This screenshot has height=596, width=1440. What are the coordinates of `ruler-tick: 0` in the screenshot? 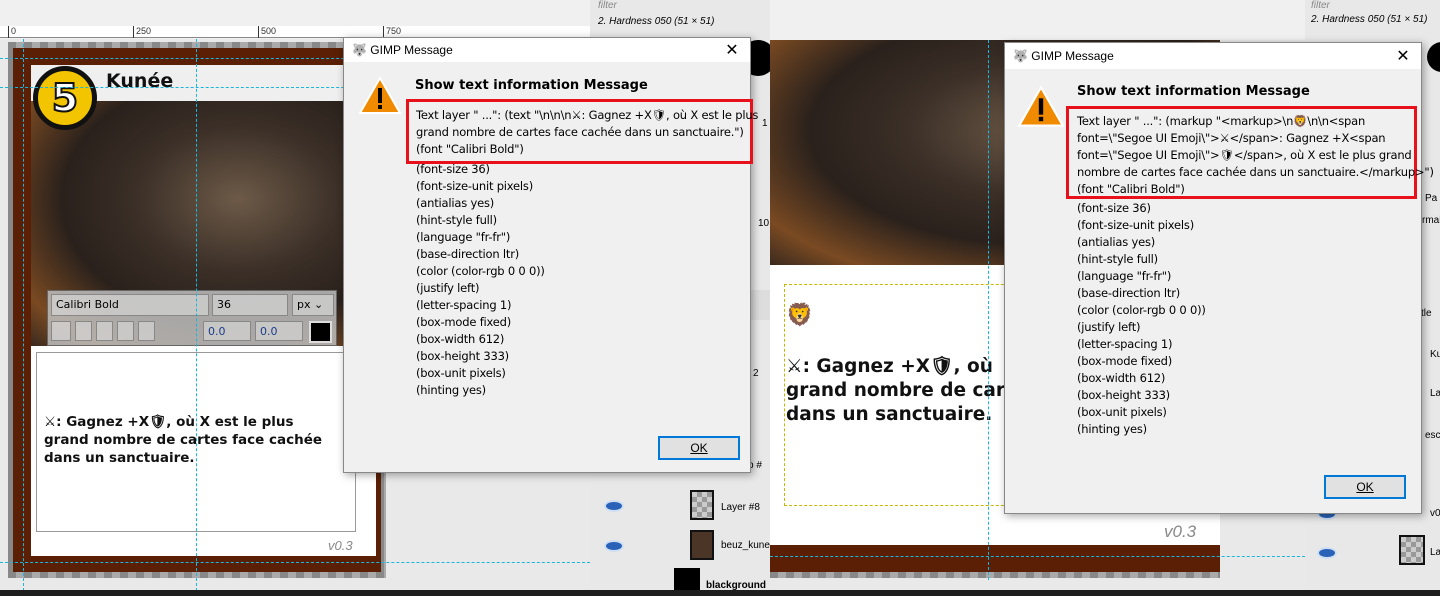 It's located at (12, 32).